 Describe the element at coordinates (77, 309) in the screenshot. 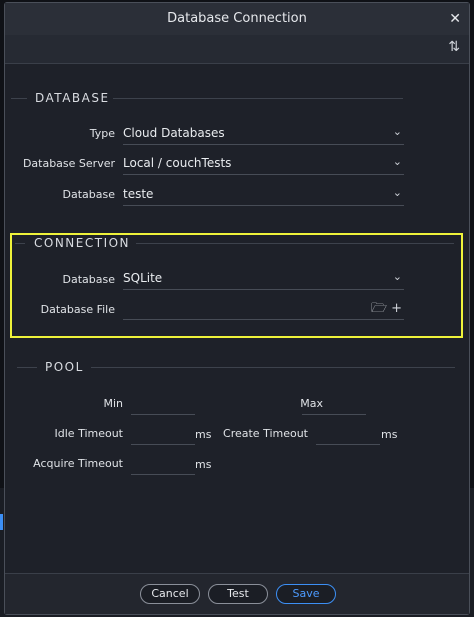

I see `database-file-label: Database File` at that location.